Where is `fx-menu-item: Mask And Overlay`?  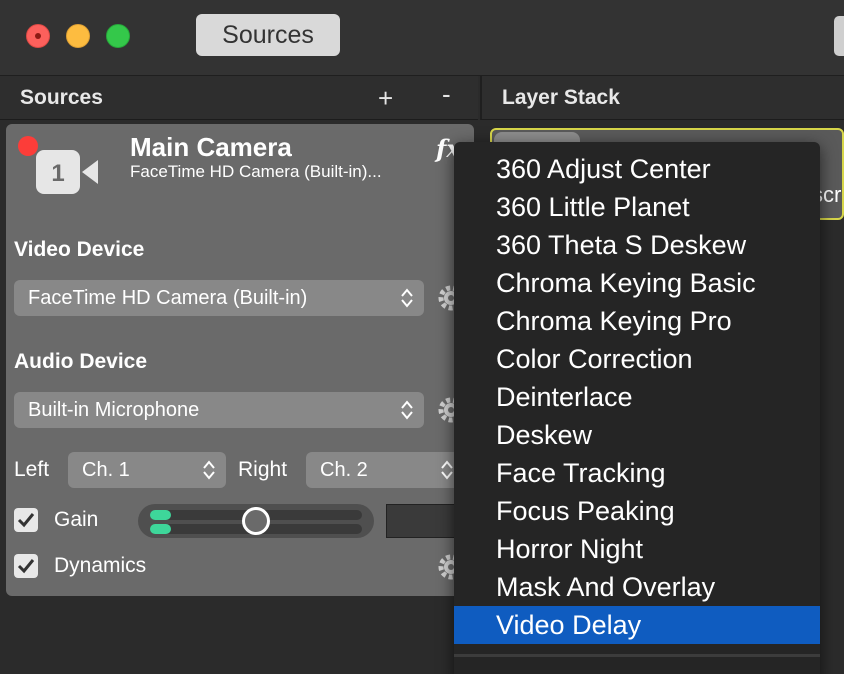 fx-menu-item: Mask And Overlay is located at coordinates (637, 587).